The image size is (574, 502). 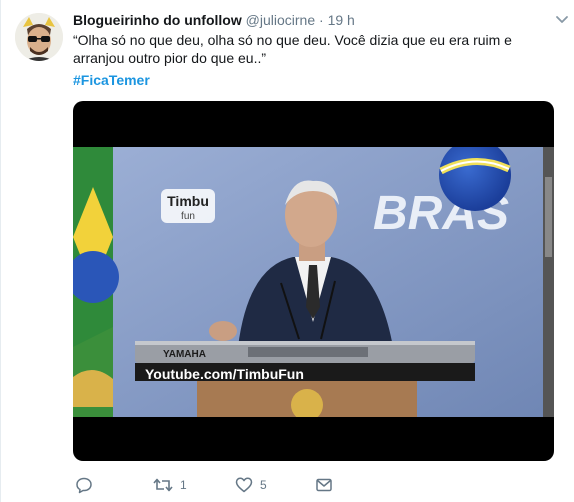 I want to click on retweet-count: 1, so click(x=183, y=485).